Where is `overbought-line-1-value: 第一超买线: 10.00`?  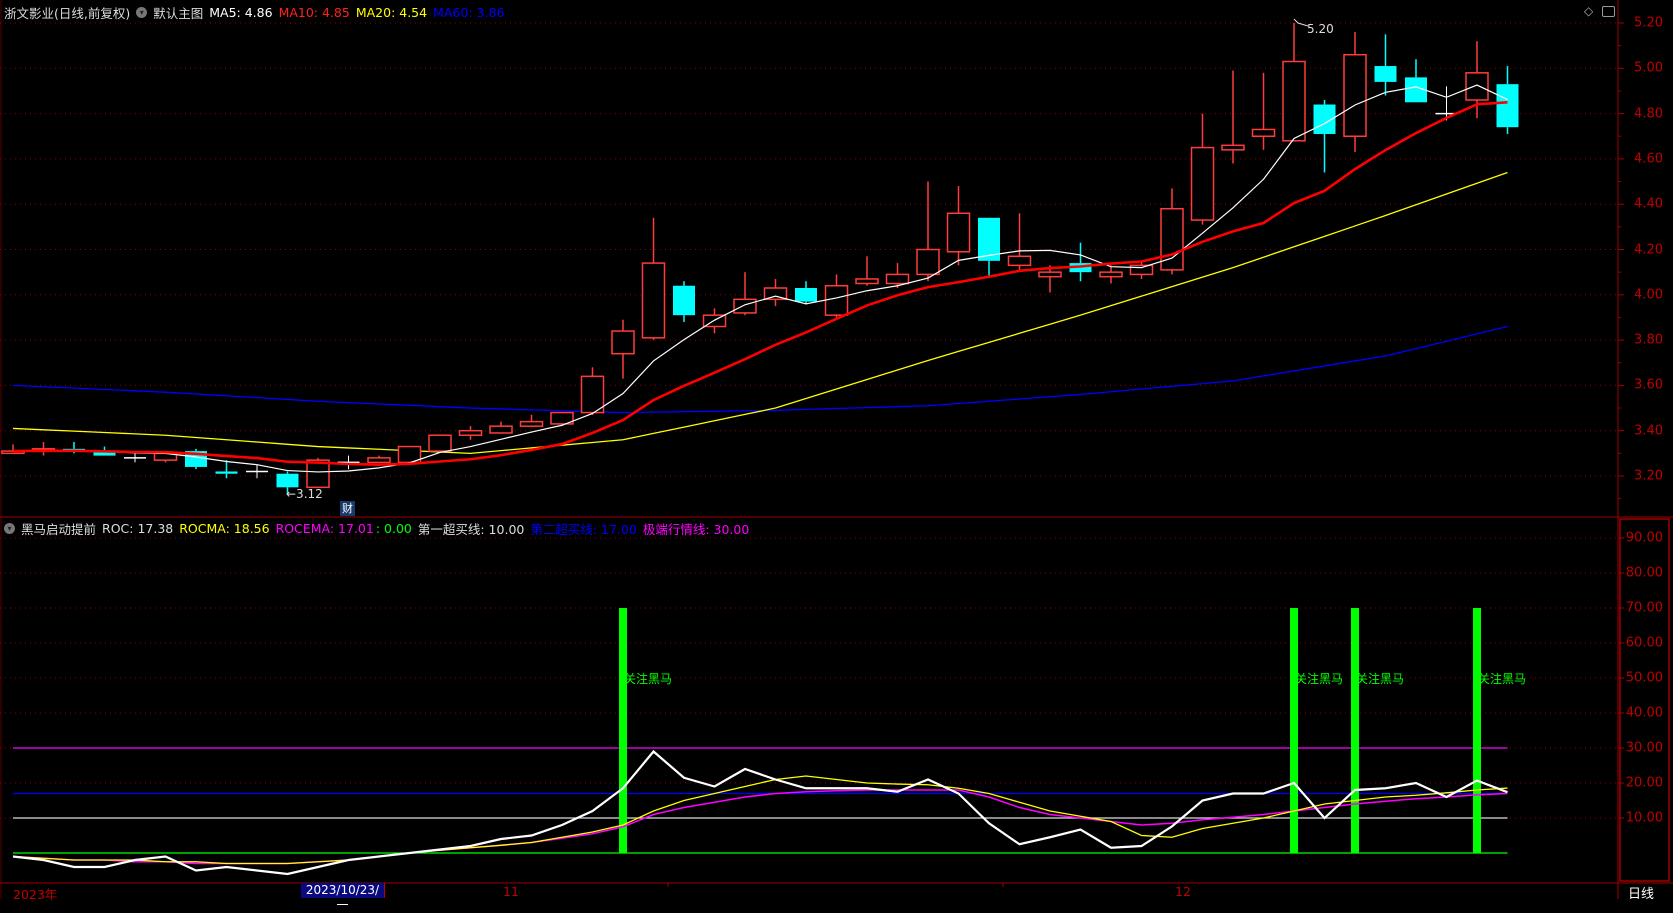
overbought-line-1-value: 第一超买线: 10.00 is located at coordinates (471, 529).